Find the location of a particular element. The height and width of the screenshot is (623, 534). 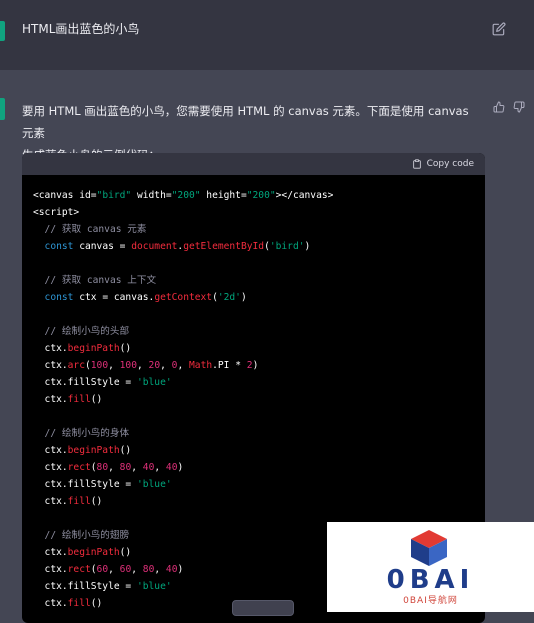

code-token: <script> is located at coordinates (56, 212).